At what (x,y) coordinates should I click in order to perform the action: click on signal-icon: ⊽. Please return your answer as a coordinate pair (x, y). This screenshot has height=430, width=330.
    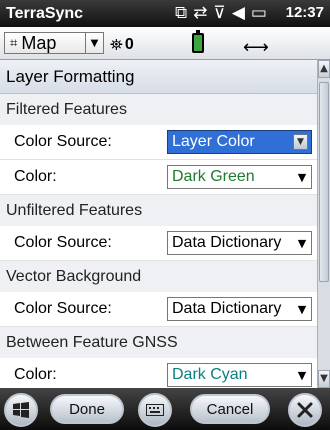
    Looking at the image, I should click on (219, 13).